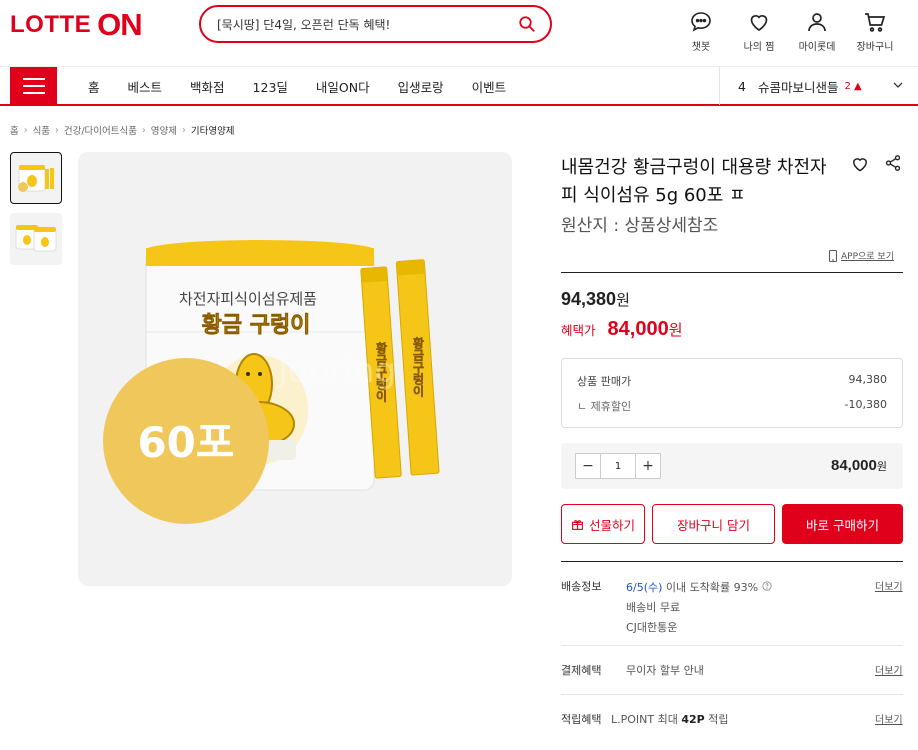 The image size is (918, 750). What do you see at coordinates (701, 47) in the screenshot?
I see `chatbot-label: 챗봇` at bounding box center [701, 47].